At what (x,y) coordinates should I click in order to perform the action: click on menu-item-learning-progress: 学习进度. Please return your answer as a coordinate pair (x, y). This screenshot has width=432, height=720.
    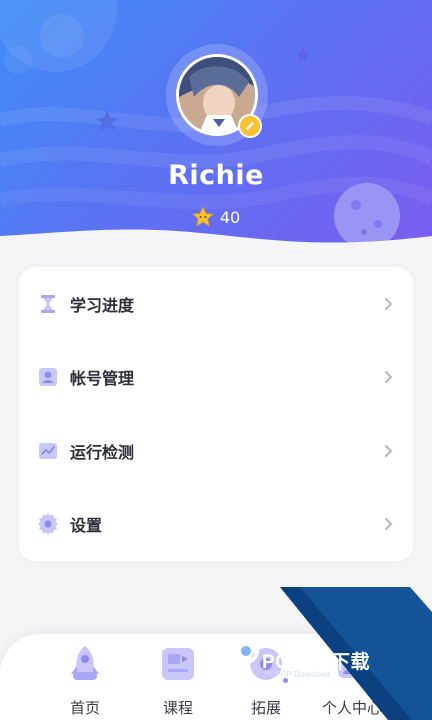
    Looking at the image, I should click on (216, 304).